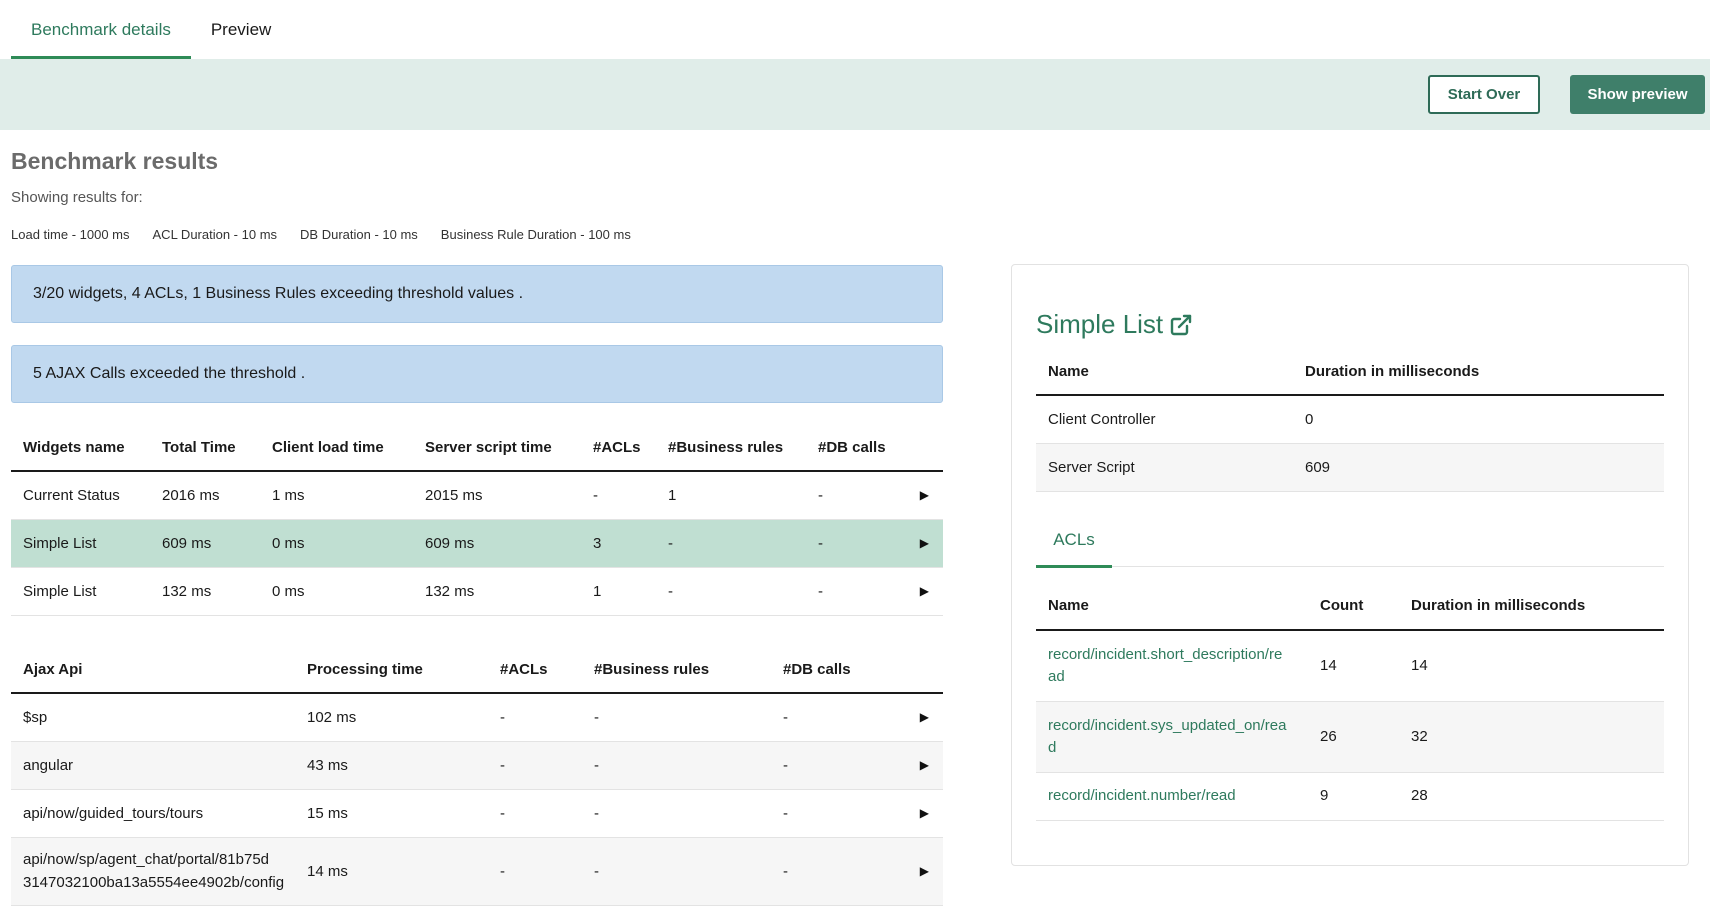 This screenshot has height=920, width=1710. What do you see at coordinates (1478, 419) in the screenshot?
I see `duration-cell: 0` at bounding box center [1478, 419].